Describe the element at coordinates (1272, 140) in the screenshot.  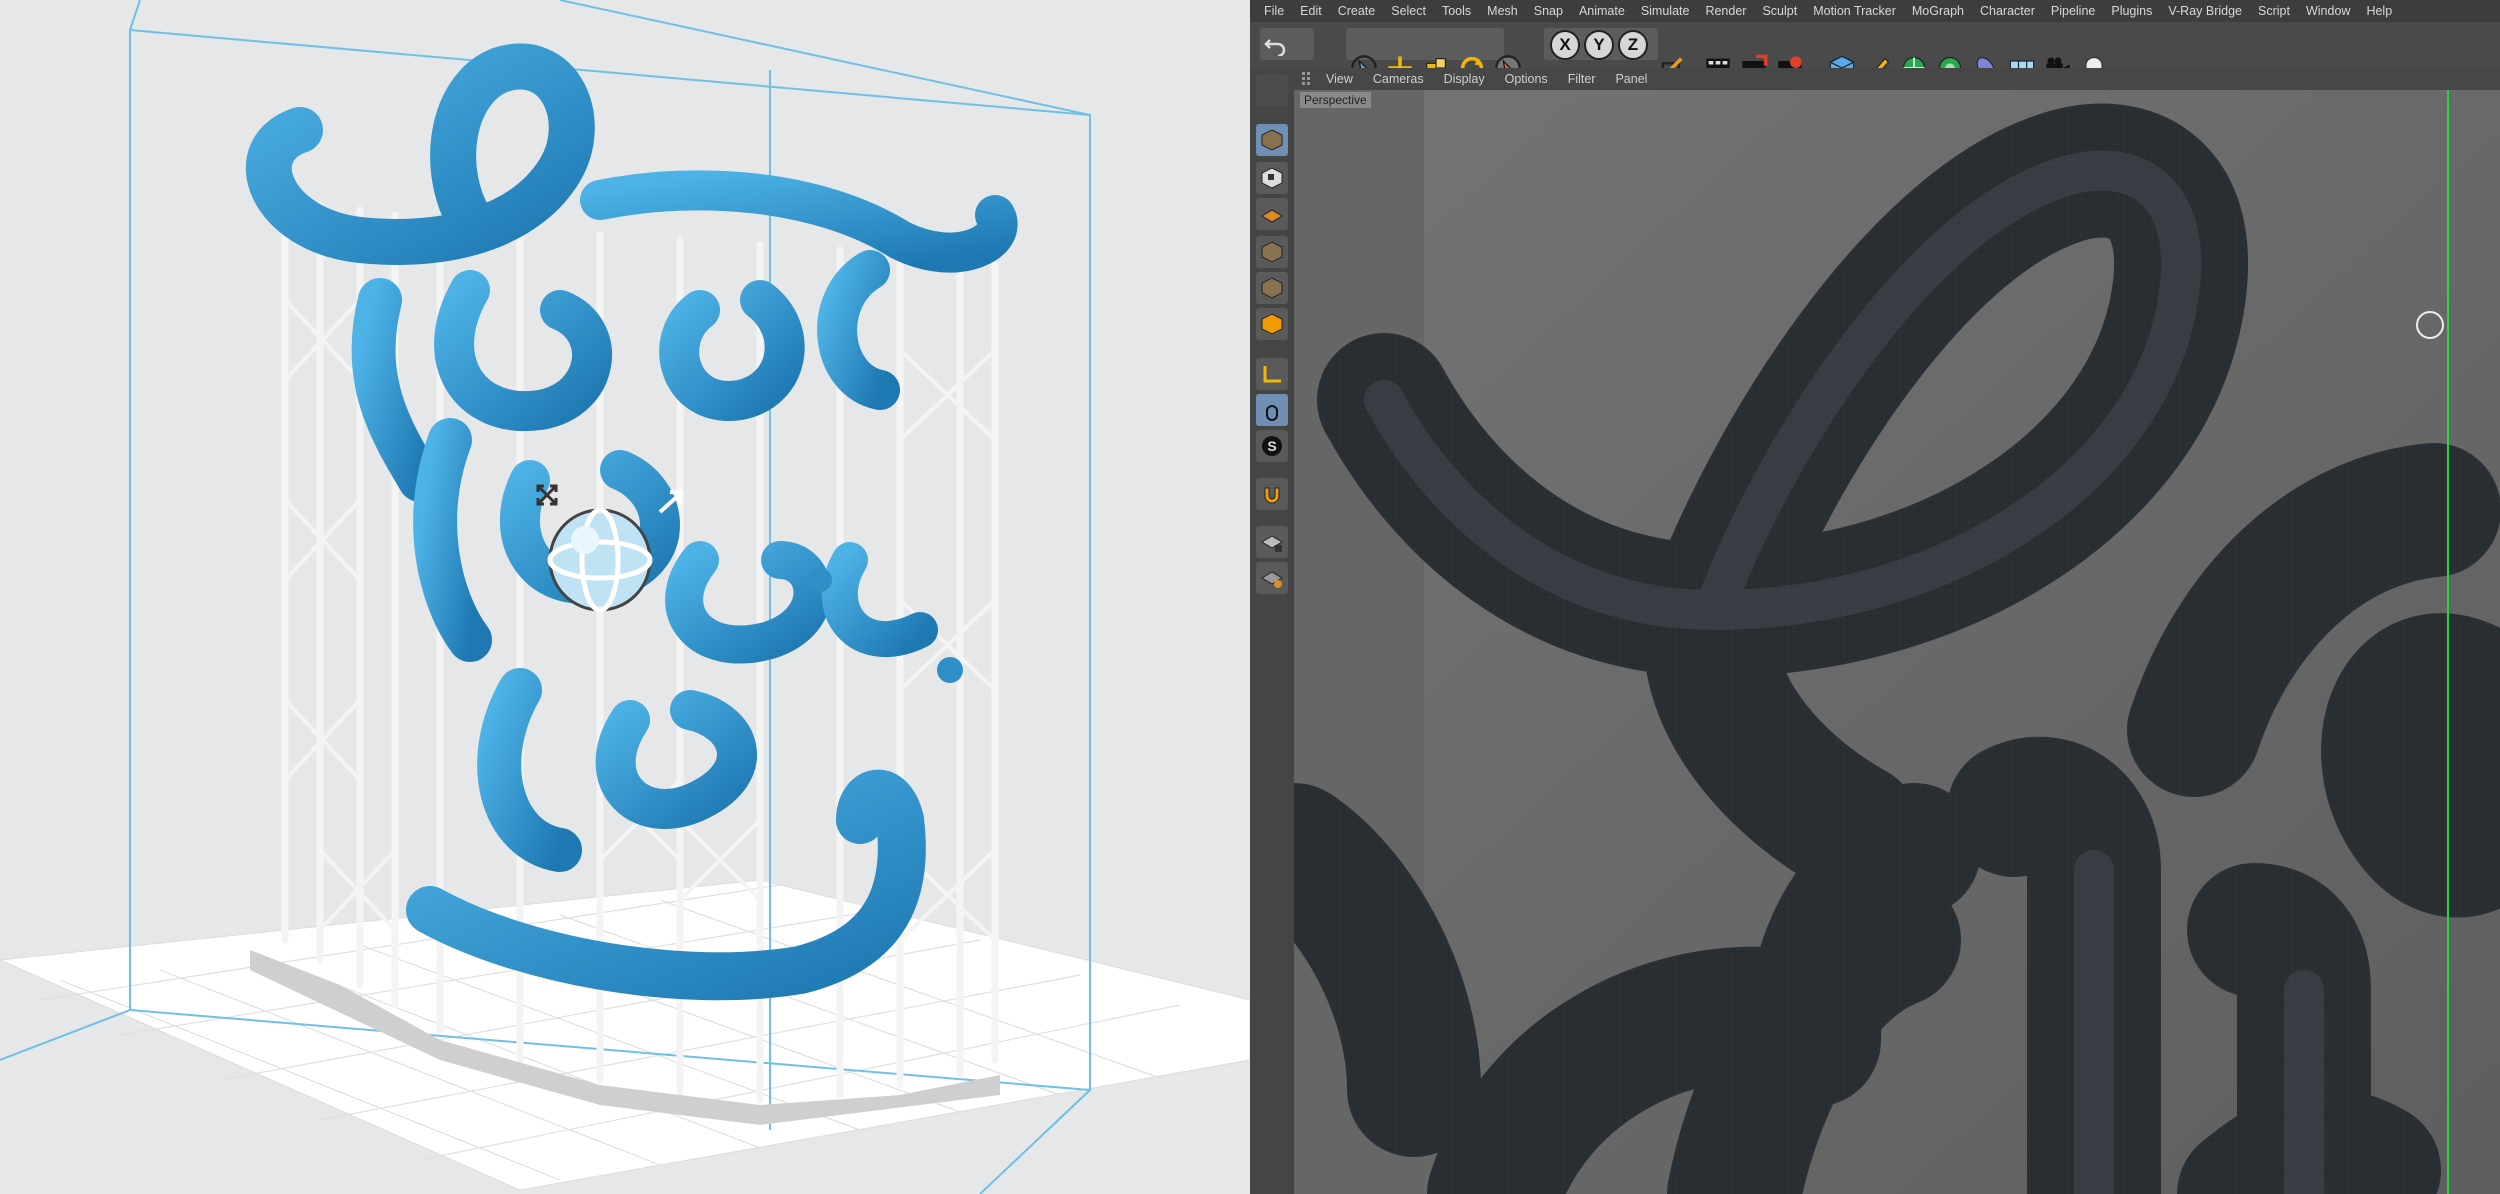
I see `model-mode-icon` at that location.